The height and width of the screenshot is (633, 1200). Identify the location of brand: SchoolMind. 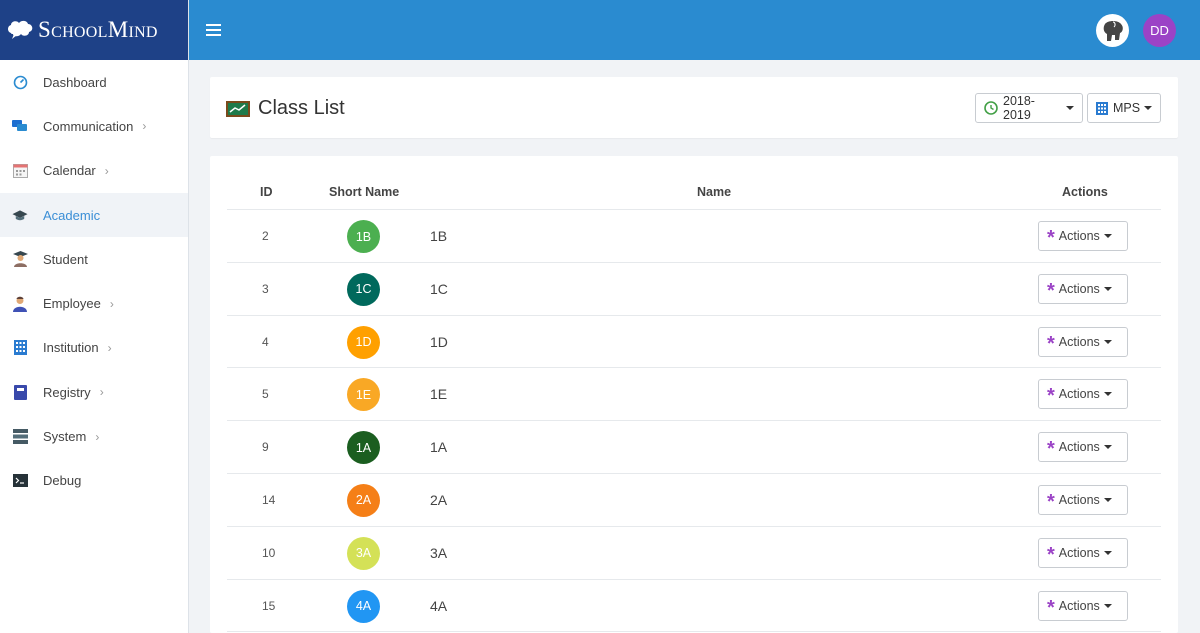
(94, 30).